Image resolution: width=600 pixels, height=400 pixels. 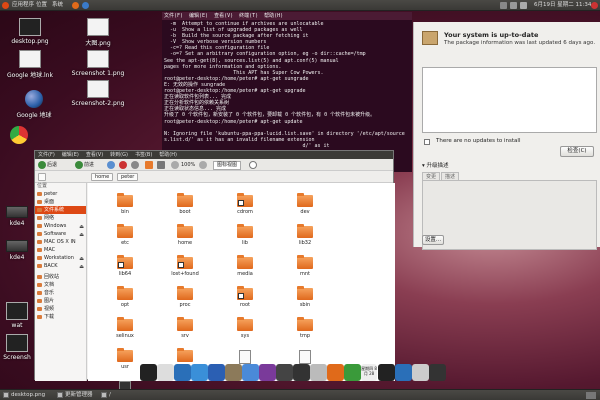 What do you see at coordinates (318, 372) in the screenshot?
I see `trash-icon` at bounding box center [318, 372].